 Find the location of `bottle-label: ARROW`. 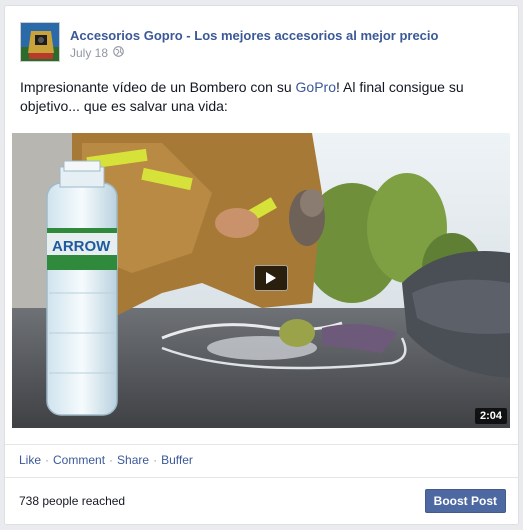

bottle-label: ARROW is located at coordinates (81, 246).